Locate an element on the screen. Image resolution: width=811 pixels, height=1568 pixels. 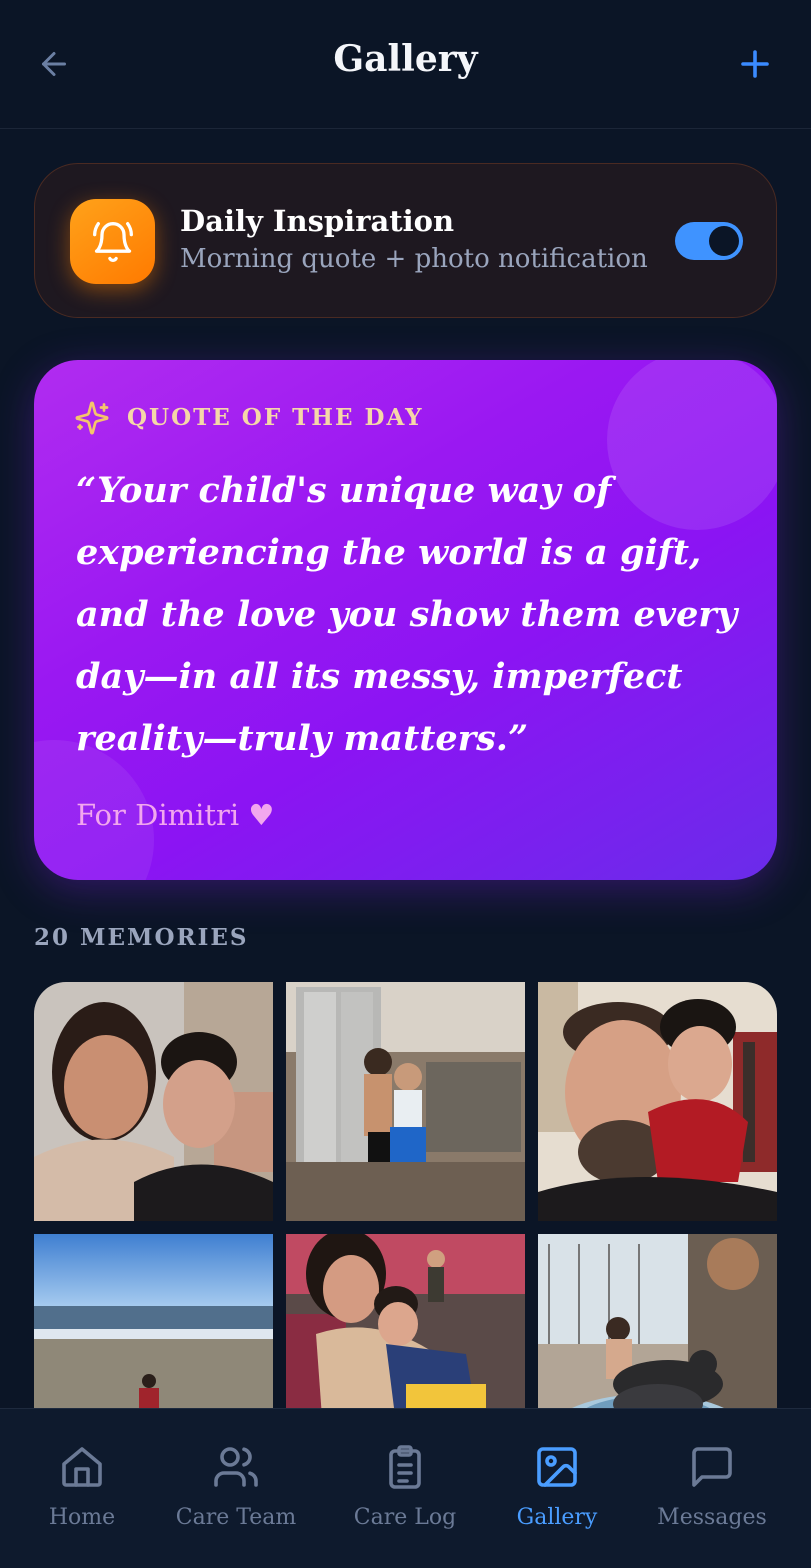
nav-label-messages: Messages is located at coordinates (712, 1517).